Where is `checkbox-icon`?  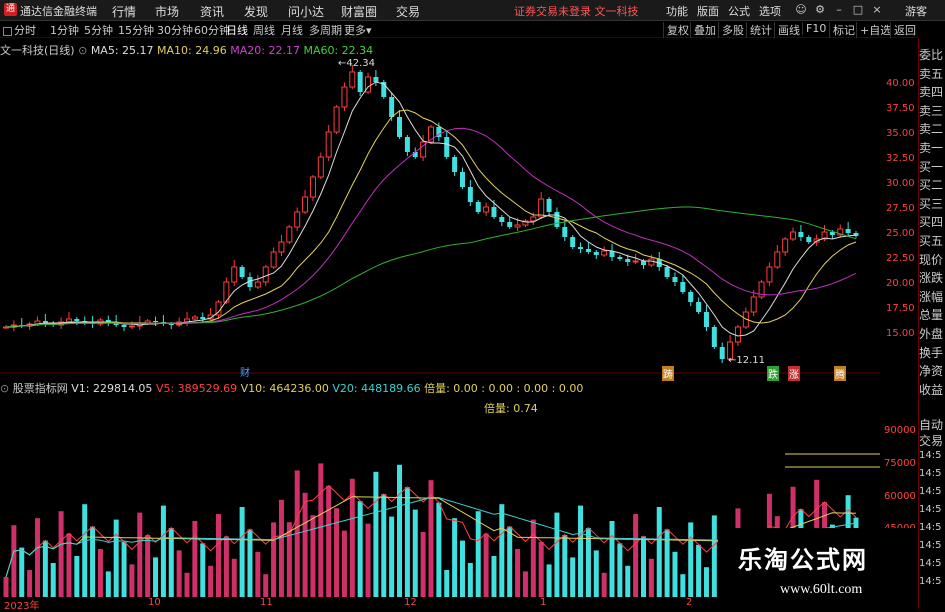 checkbox-icon is located at coordinates (7, 31).